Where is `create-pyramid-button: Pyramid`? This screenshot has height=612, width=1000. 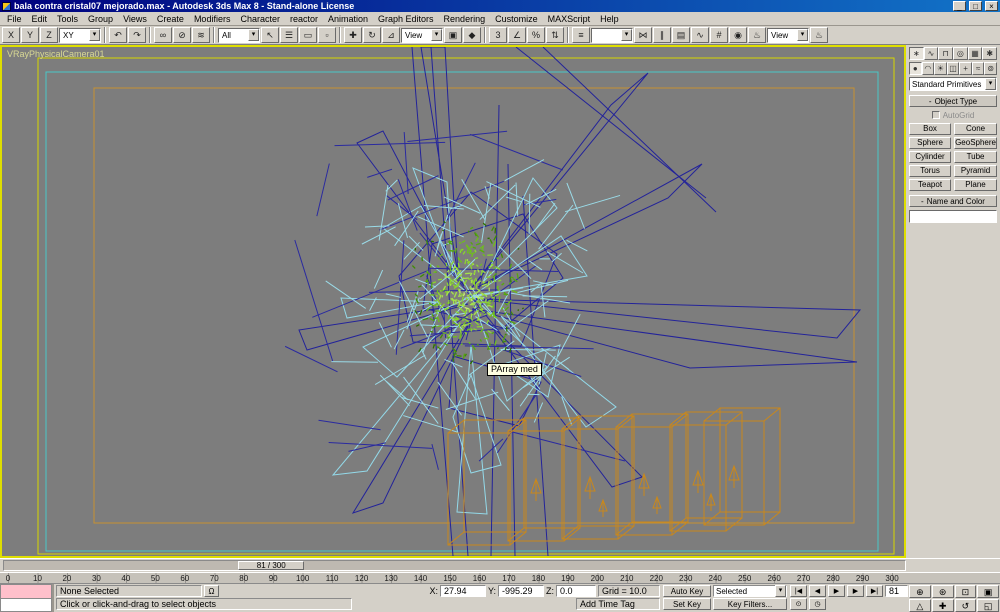
create-pyramid-button: Pyramid is located at coordinates (975, 171).